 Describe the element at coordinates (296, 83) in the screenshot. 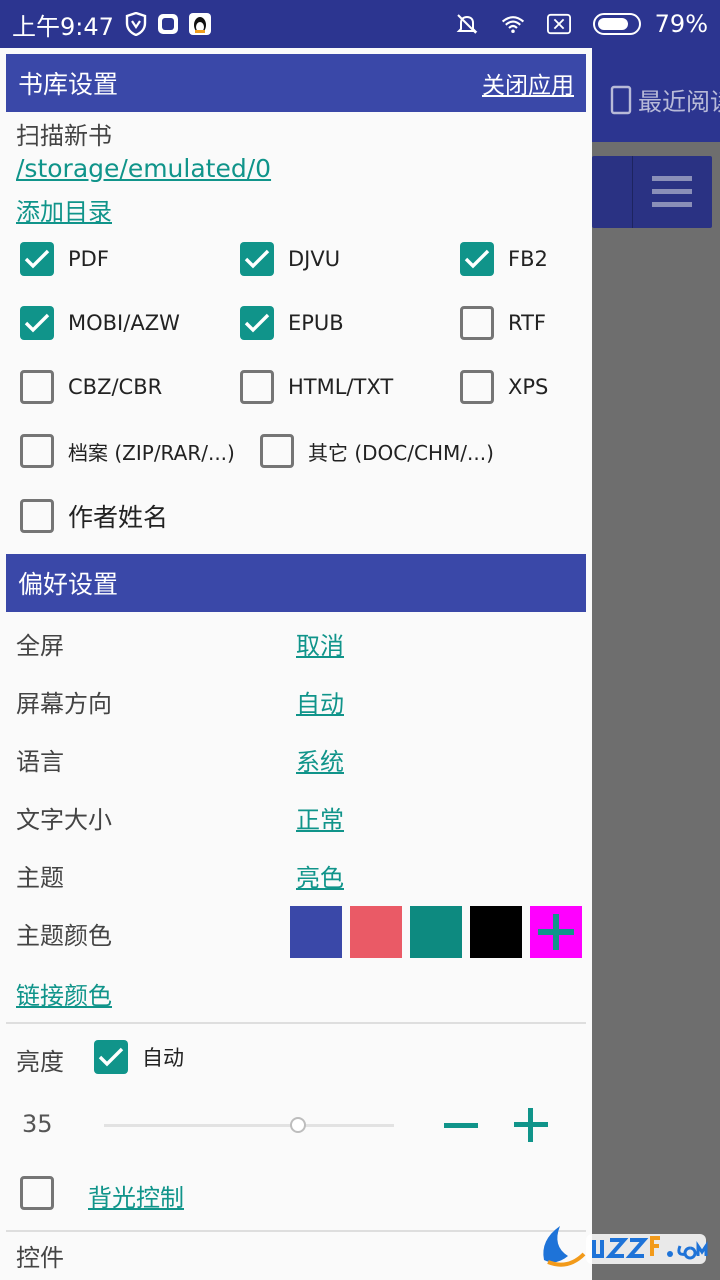

I see `library-settings-header: 书库设置 关闭应用` at that location.